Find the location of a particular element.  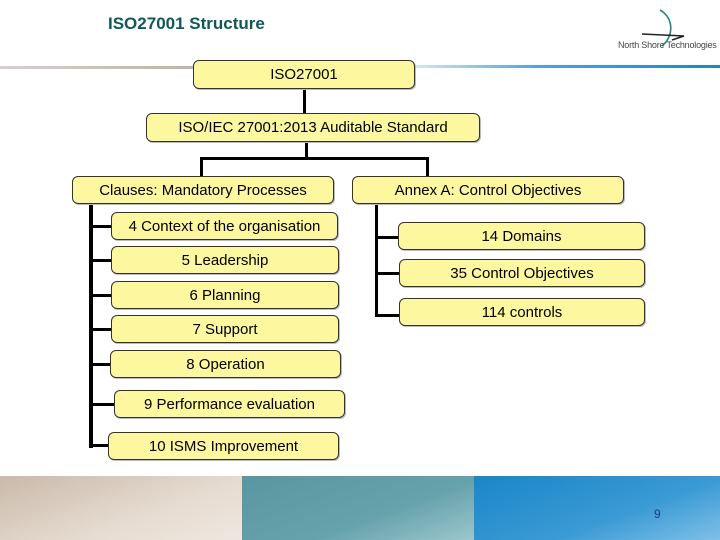

connector-branch-right is located at coordinates (427, 166).